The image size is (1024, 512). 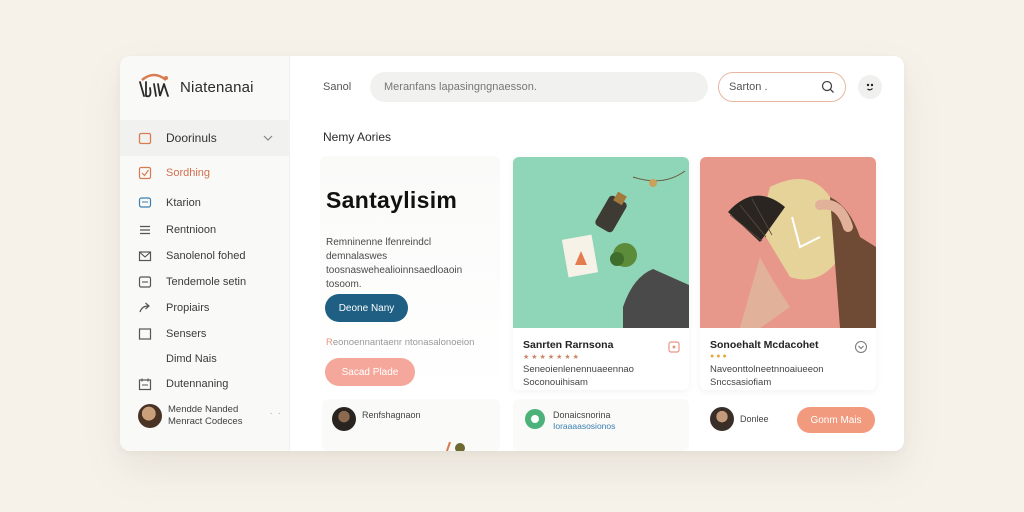 What do you see at coordinates (584, 426) in the screenshot?
I see `activity-link: Ioraaaasosionos` at bounding box center [584, 426].